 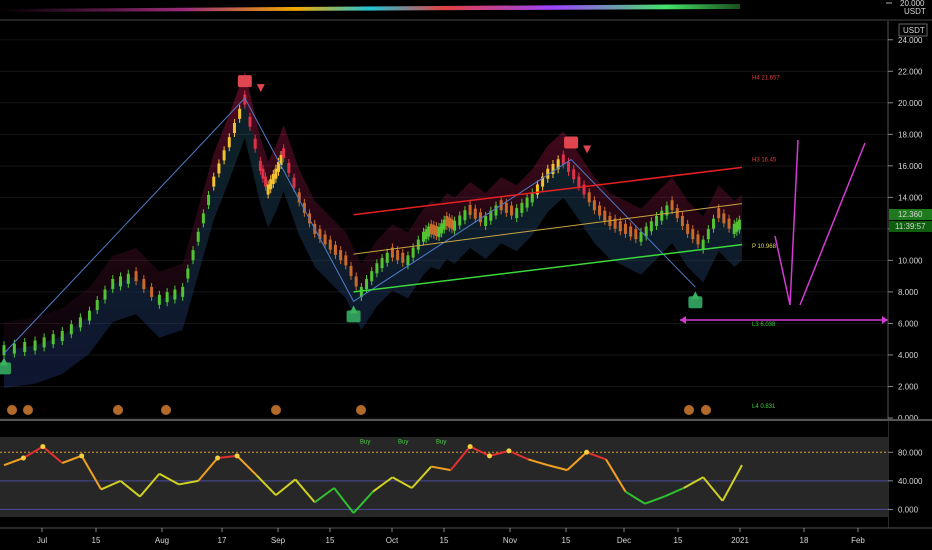 What do you see at coordinates (42, 540) in the screenshot?
I see `time-axis-label: Jul` at bounding box center [42, 540].